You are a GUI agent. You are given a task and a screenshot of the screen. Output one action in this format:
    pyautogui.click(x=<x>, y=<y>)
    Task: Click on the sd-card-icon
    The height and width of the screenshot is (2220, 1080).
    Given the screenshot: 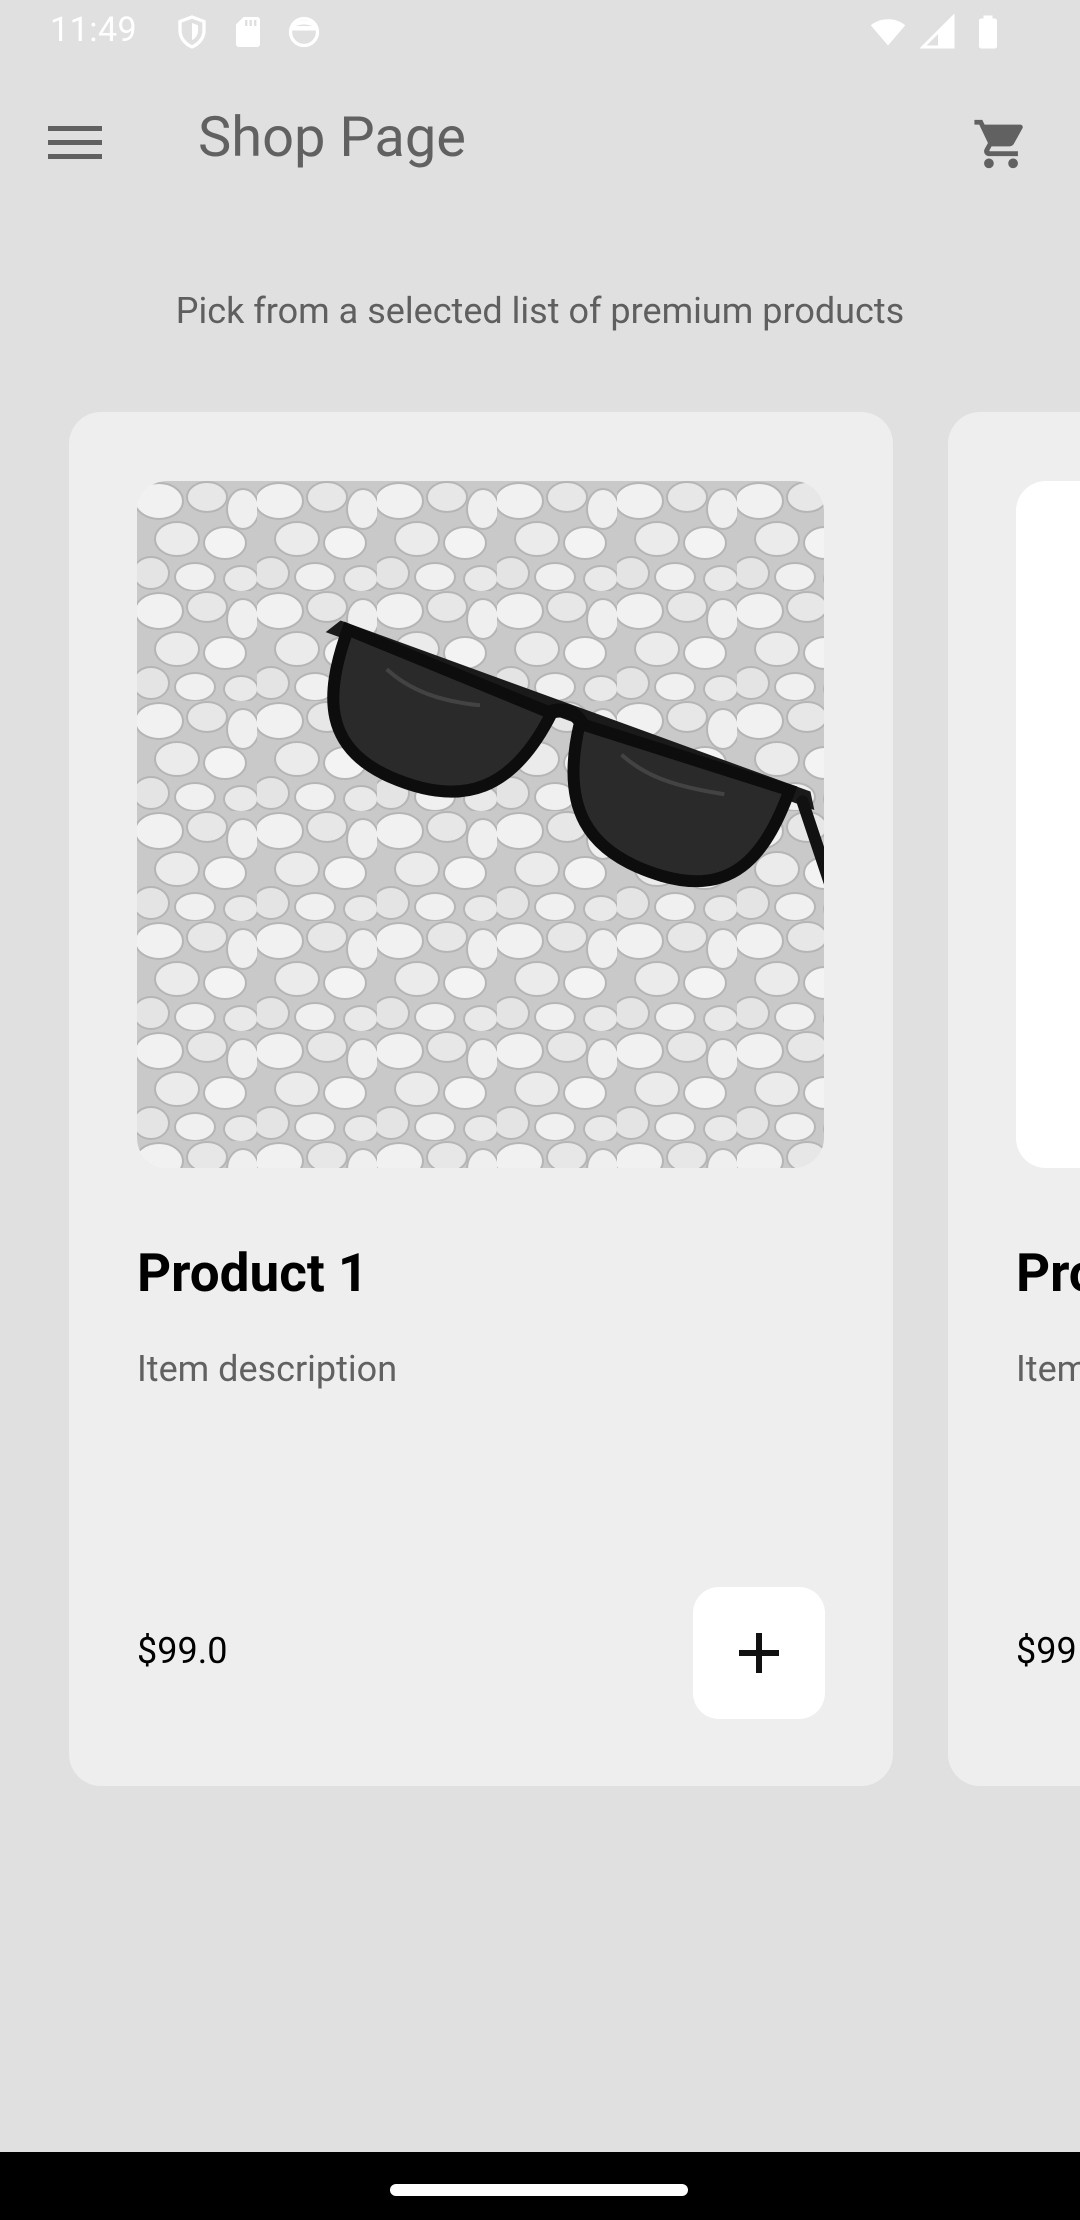 What is the action you would take?
    pyautogui.click(x=248, y=32)
    